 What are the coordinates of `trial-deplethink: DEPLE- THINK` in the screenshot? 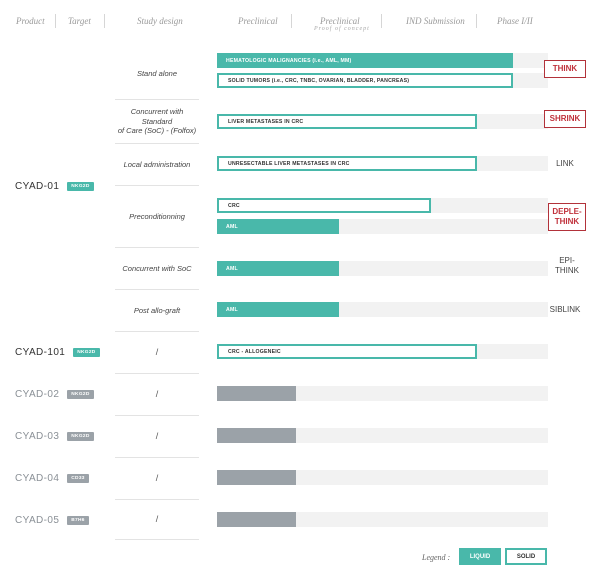 It's located at (567, 217).